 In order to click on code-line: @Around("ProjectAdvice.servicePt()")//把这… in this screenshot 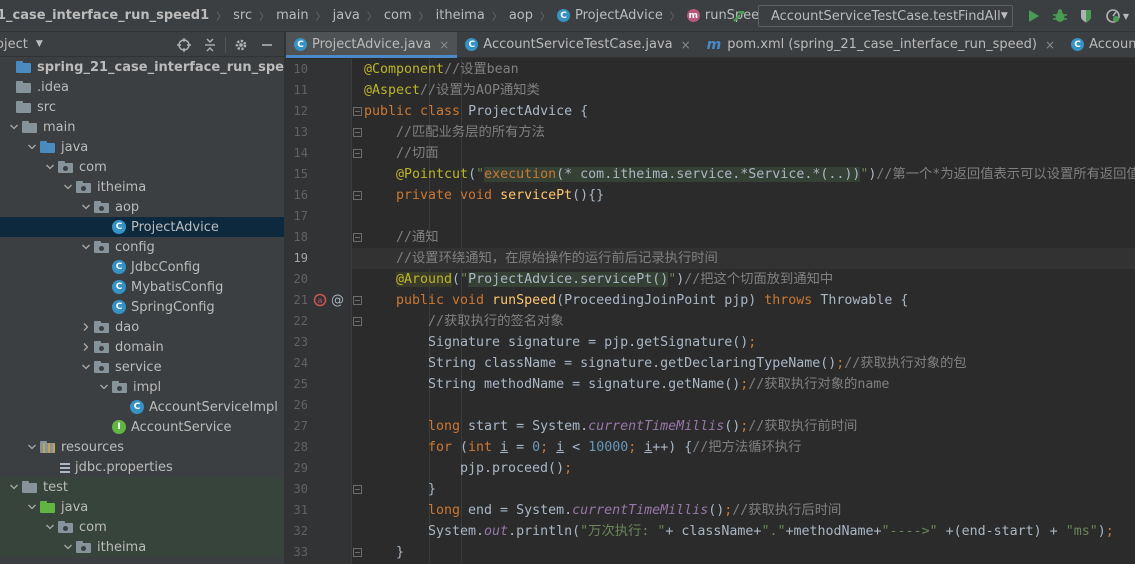, I will do `click(743, 279)`.